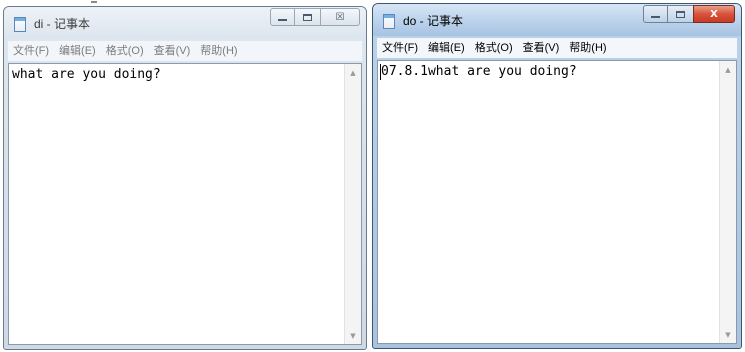  Describe the element at coordinates (557, 20) in the screenshot. I see `title-bar: do - 记事本 X` at that location.